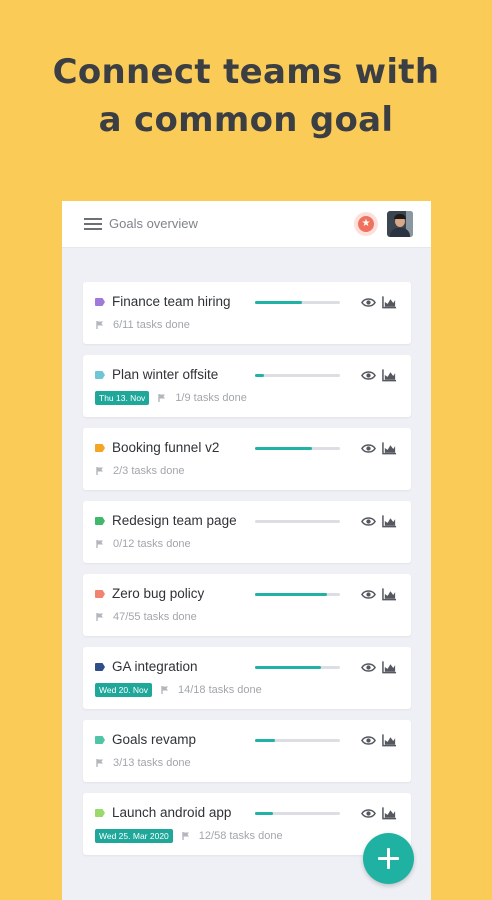 Image resolution: width=492 pixels, height=900 pixels. What do you see at coordinates (246, 96) in the screenshot?
I see `headline: Connect teams with a common goal` at bounding box center [246, 96].